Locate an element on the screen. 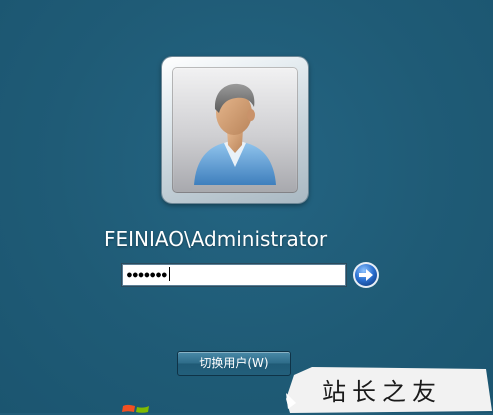 The height and width of the screenshot is (415, 493). watermark-logo: 站长之友 is located at coordinates (389, 389).